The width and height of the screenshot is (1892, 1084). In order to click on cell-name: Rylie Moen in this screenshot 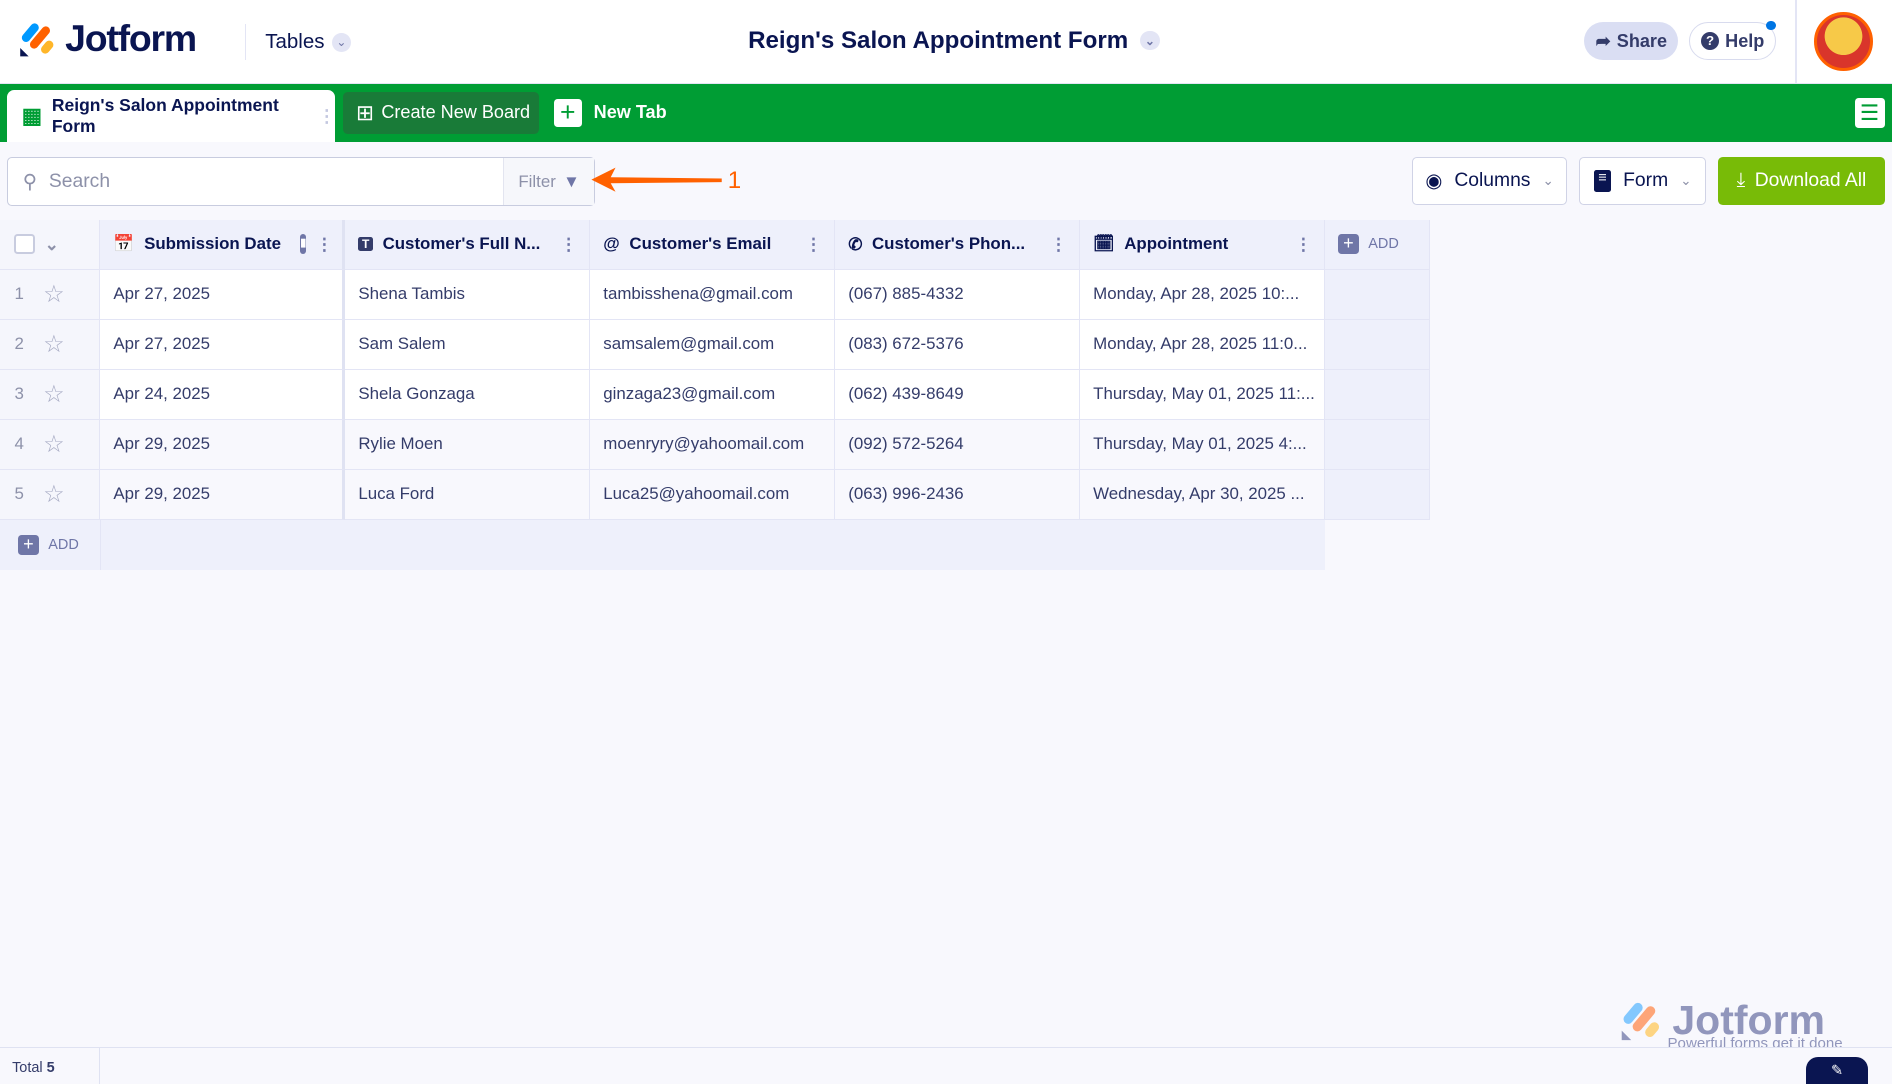, I will do `click(468, 444)`.